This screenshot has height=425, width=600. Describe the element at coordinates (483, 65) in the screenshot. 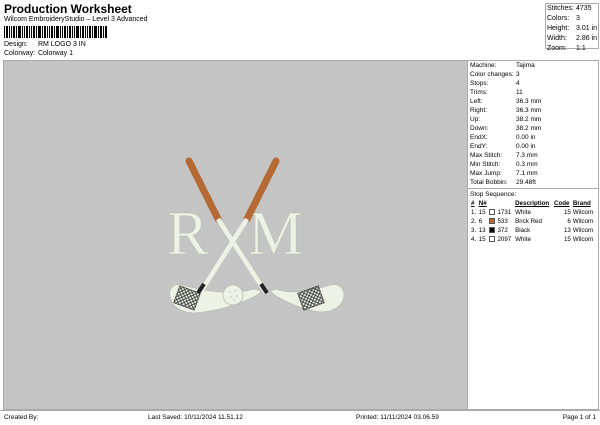

I see `detail-label: Machine:` at that location.